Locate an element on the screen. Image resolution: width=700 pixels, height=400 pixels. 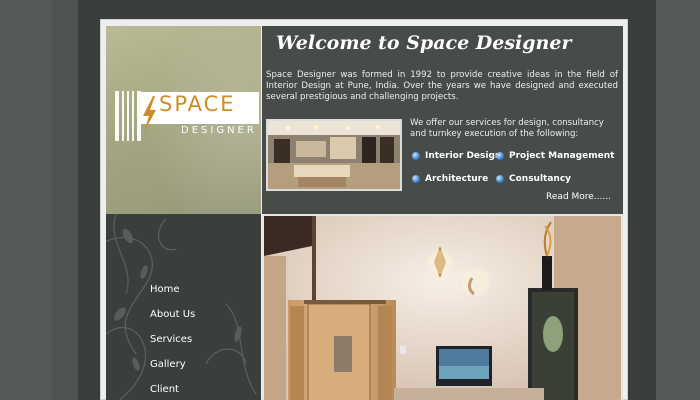
service-consultancy: Consultancy is located at coordinates (533, 179).